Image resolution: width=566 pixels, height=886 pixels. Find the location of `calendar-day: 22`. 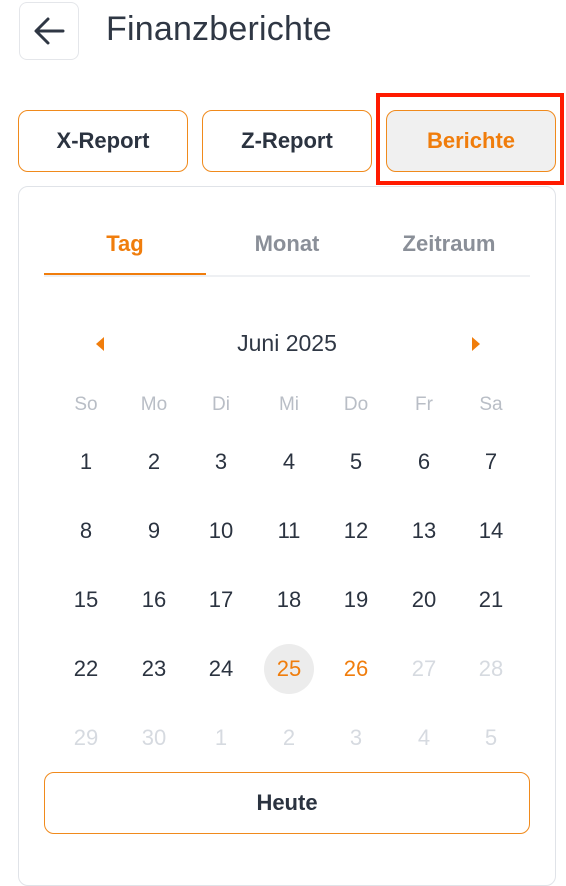

calendar-day: 22 is located at coordinates (86, 669).